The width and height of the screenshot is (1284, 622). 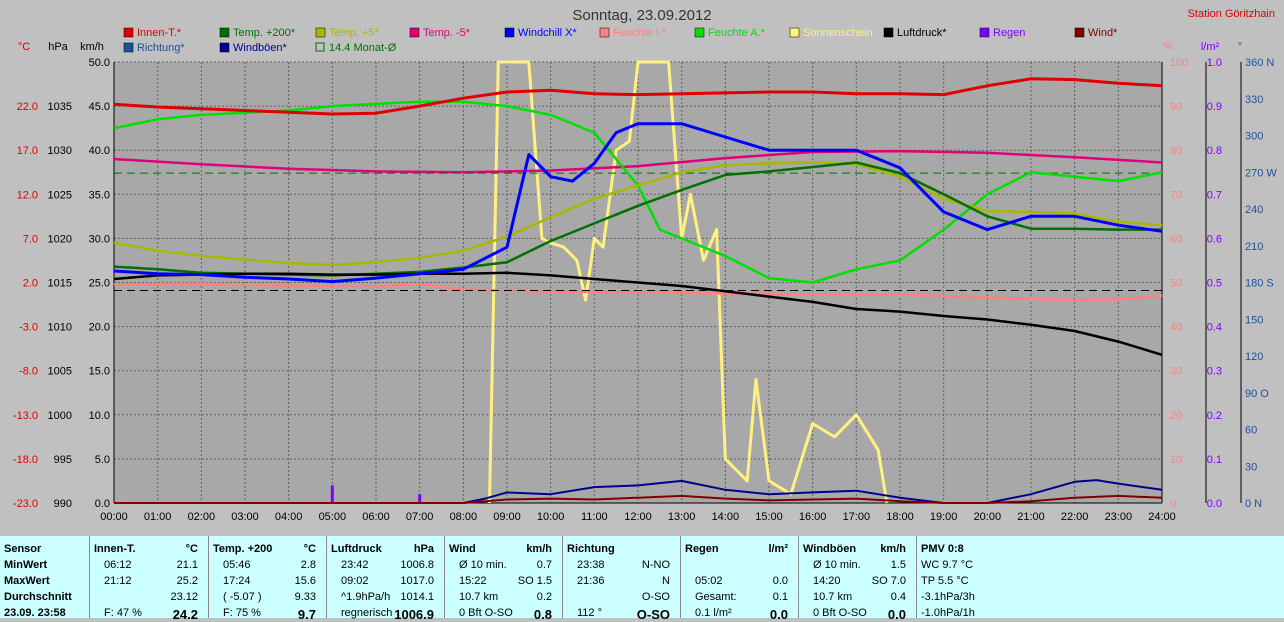 What do you see at coordinates (306, 614) in the screenshot?
I see `temp-row-value: 9.7` at bounding box center [306, 614].